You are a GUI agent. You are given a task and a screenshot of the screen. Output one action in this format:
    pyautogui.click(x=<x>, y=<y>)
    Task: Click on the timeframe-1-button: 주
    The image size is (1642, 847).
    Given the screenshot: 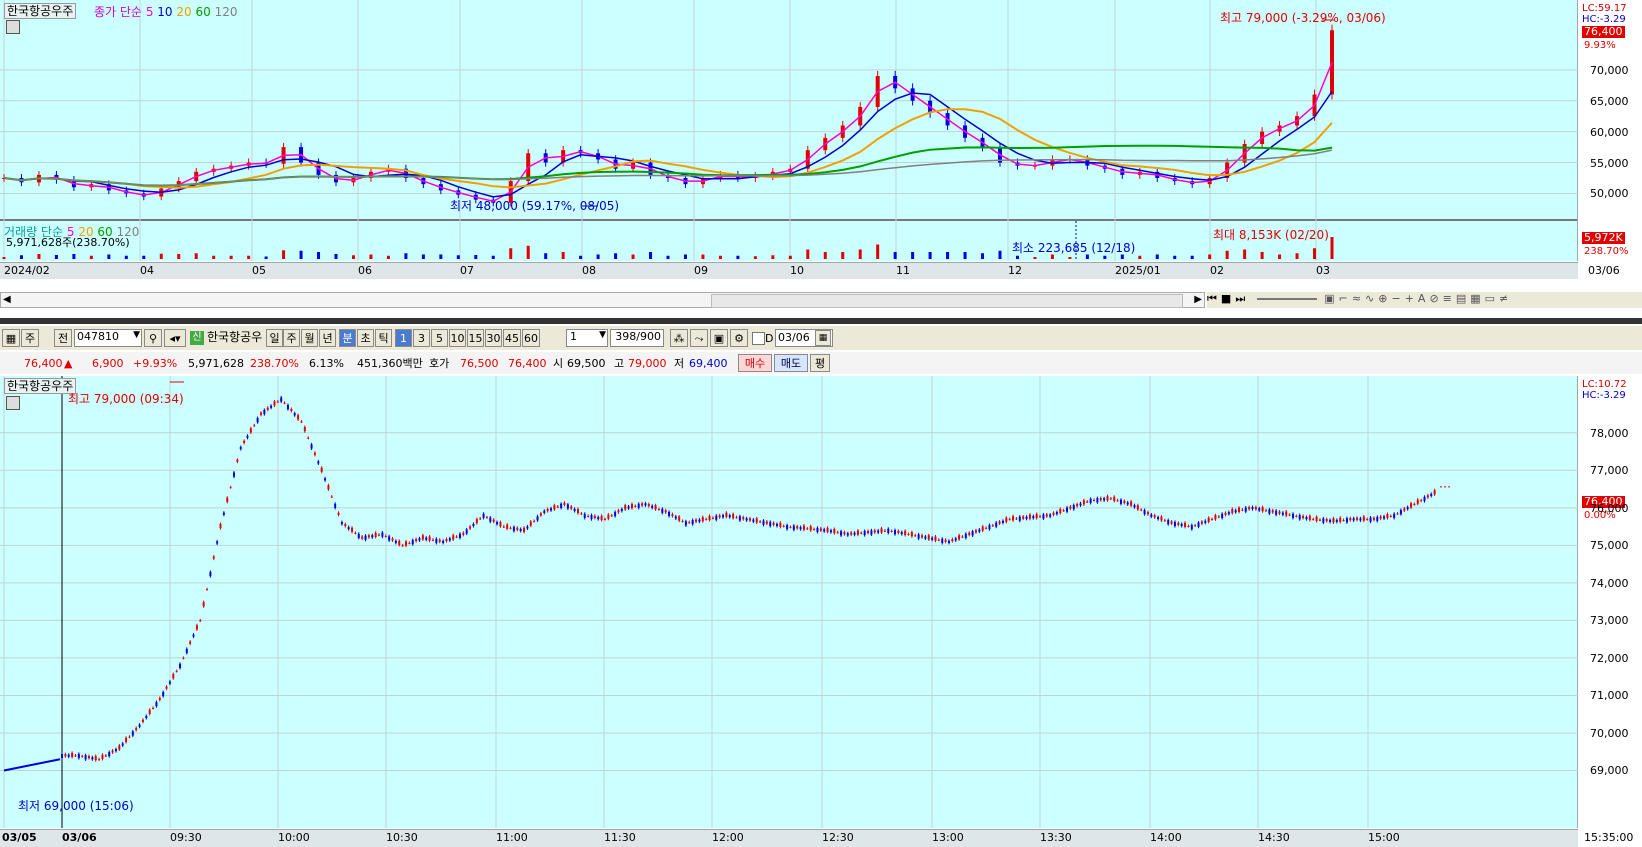 What is the action you would take?
    pyautogui.click(x=291, y=338)
    